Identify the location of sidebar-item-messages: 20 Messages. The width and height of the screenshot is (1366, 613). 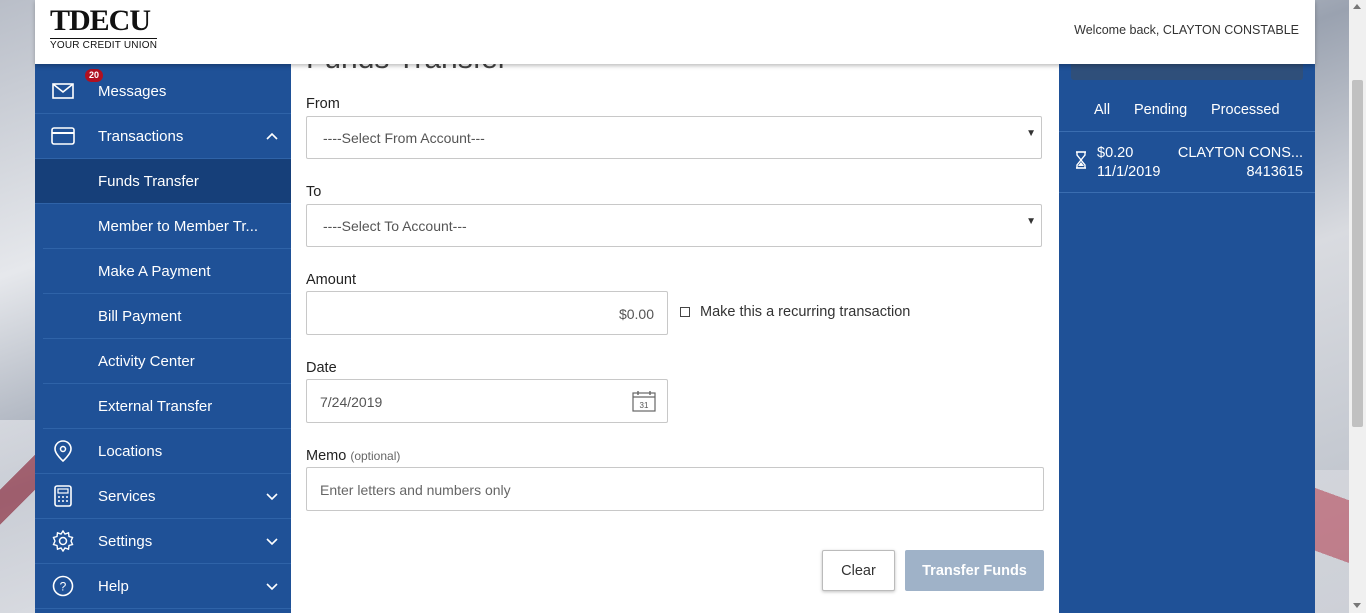
(163, 91).